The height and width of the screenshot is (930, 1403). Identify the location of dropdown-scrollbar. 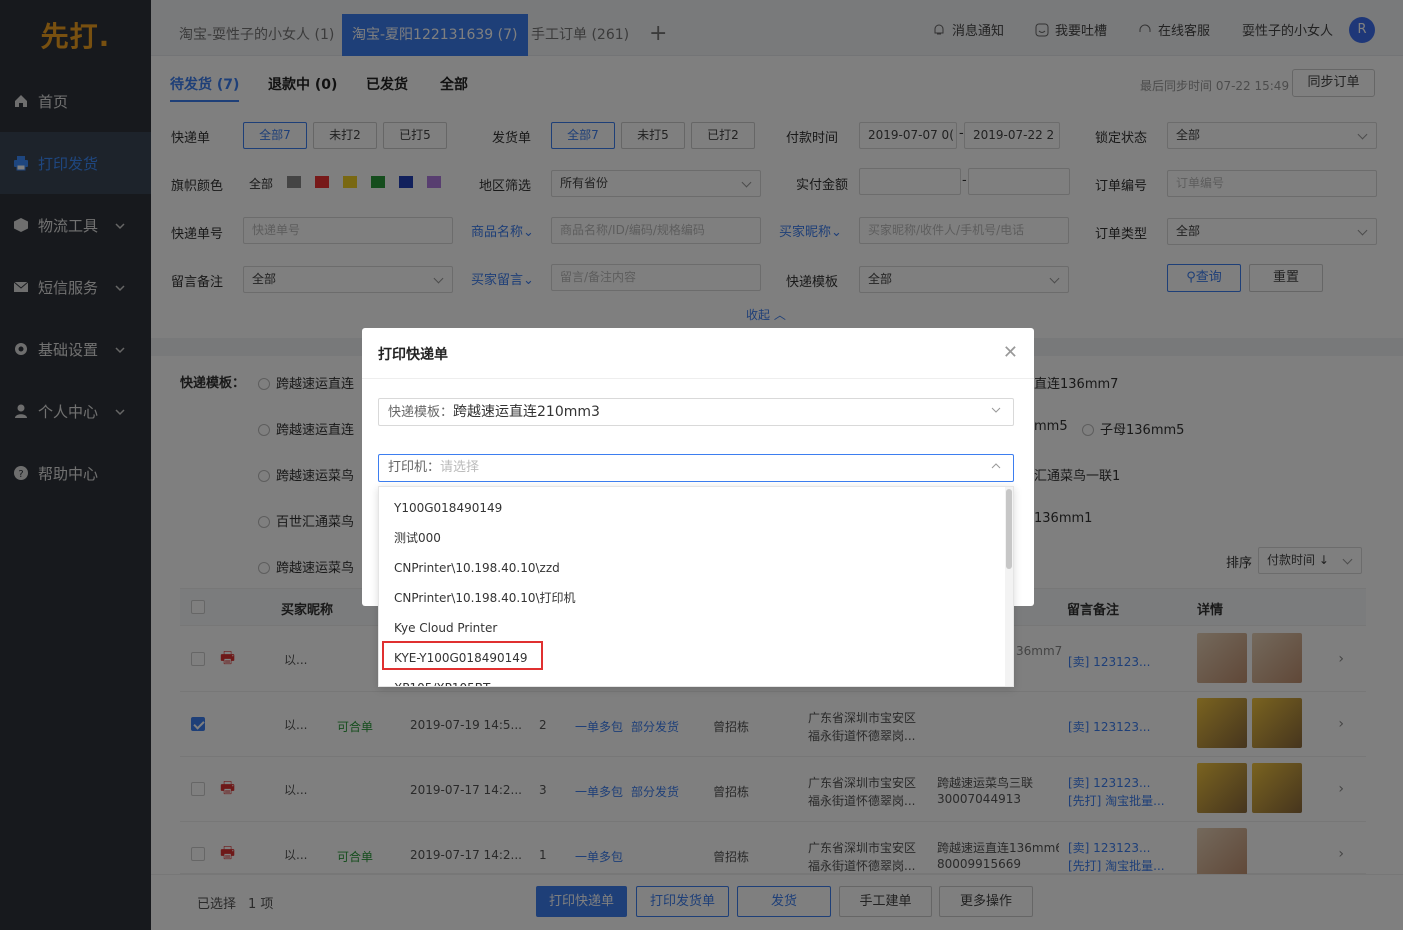
(1009, 586).